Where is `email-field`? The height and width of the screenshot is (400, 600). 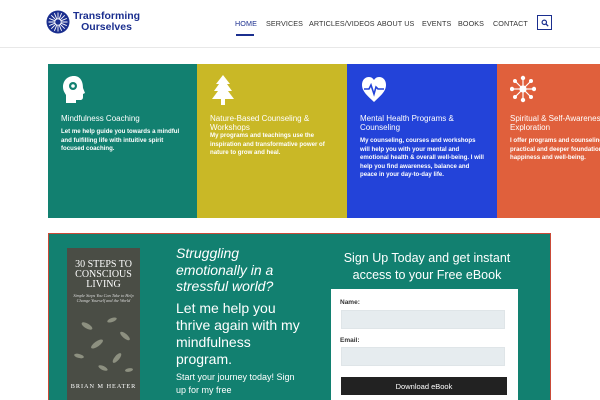
email-field is located at coordinates (423, 356).